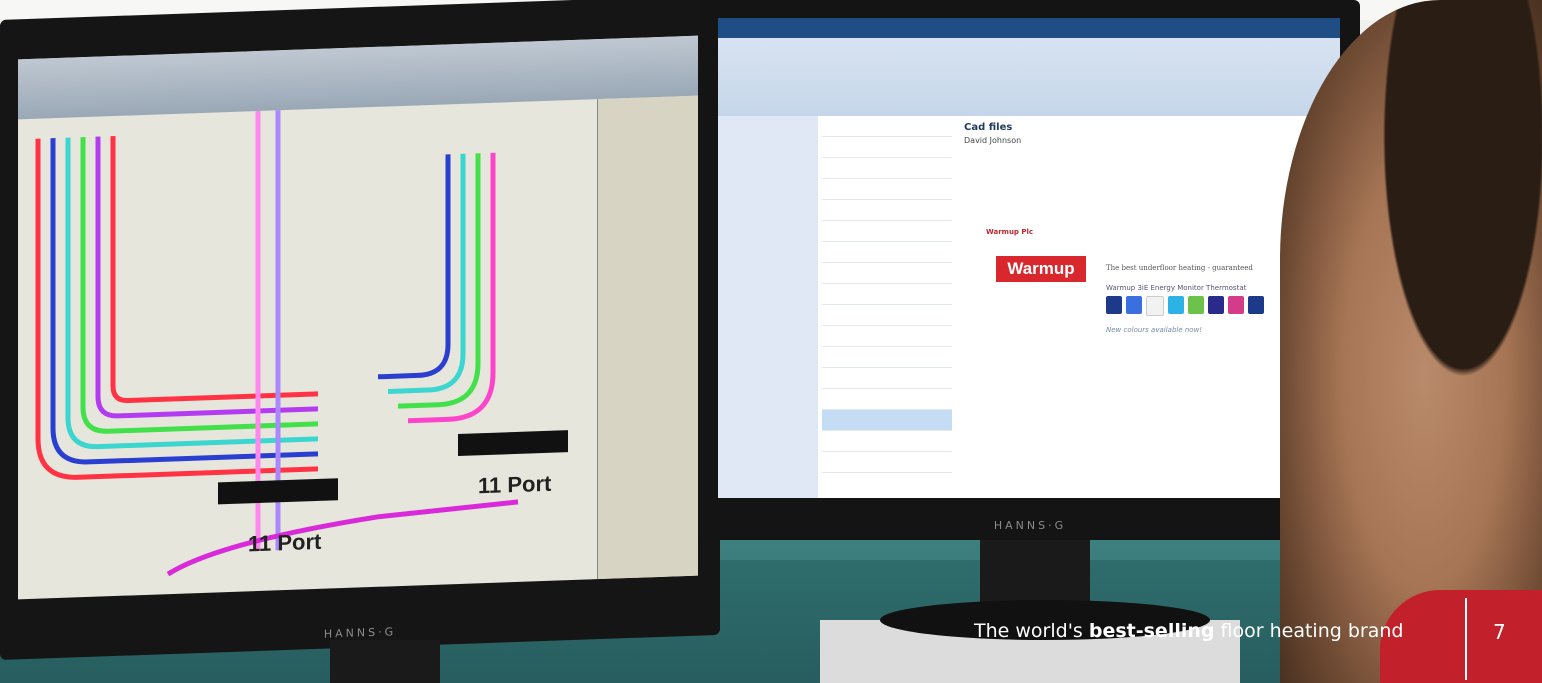 Image resolution: width=1542 pixels, height=683 pixels. I want to click on pipe-purple, so click(206, 277).